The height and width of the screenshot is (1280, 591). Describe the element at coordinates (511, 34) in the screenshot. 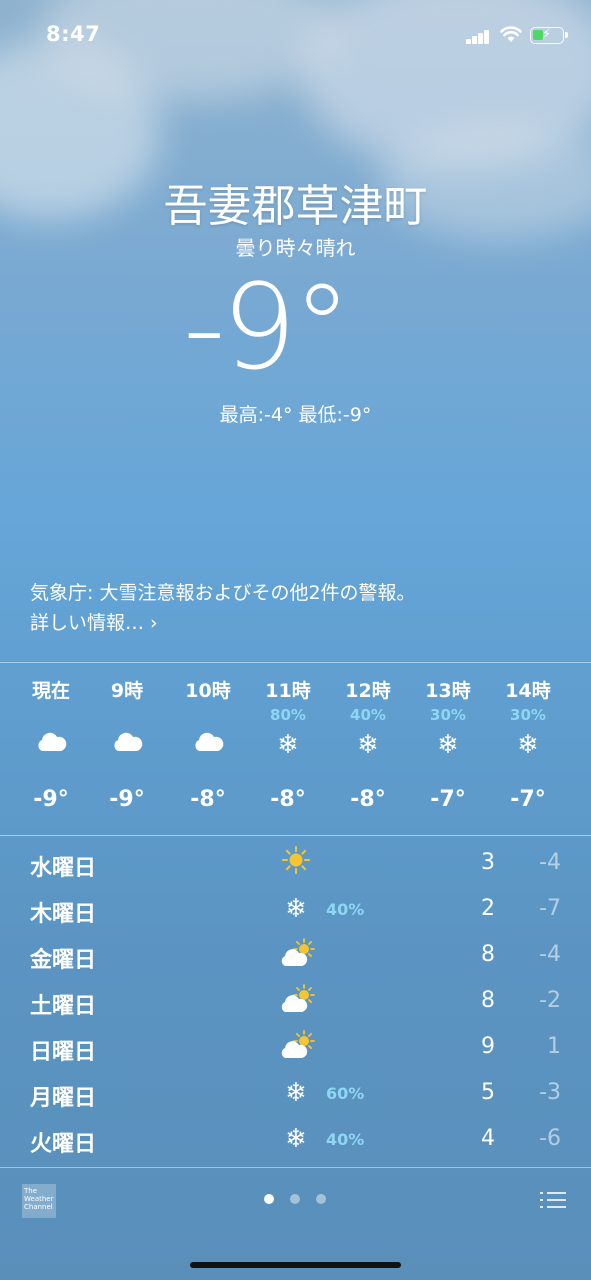

I see `wifi-icon` at that location.